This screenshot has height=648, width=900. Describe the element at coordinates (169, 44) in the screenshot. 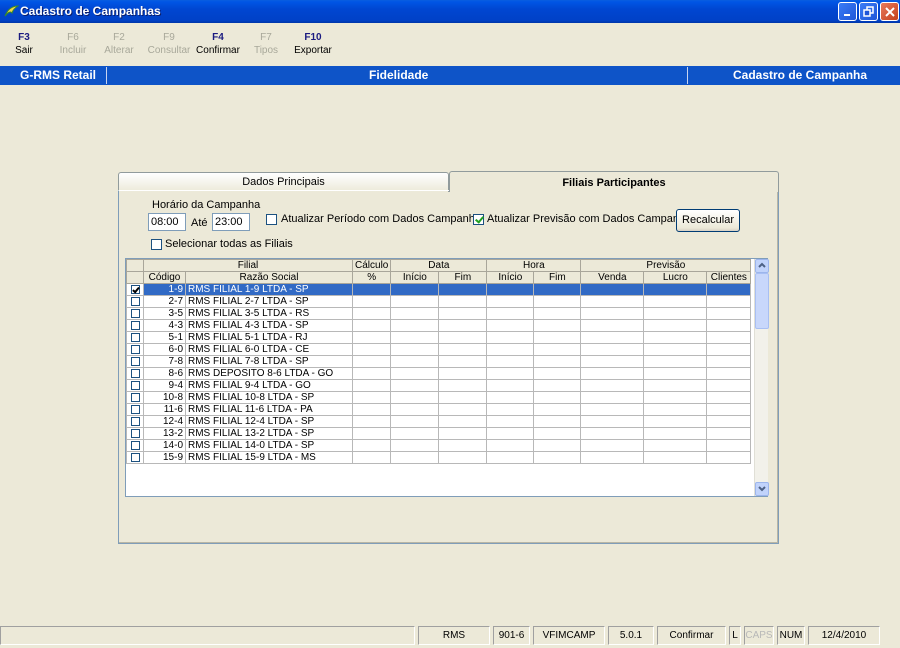

I see `toolbar-consultar: F9 Consultar` at that location.